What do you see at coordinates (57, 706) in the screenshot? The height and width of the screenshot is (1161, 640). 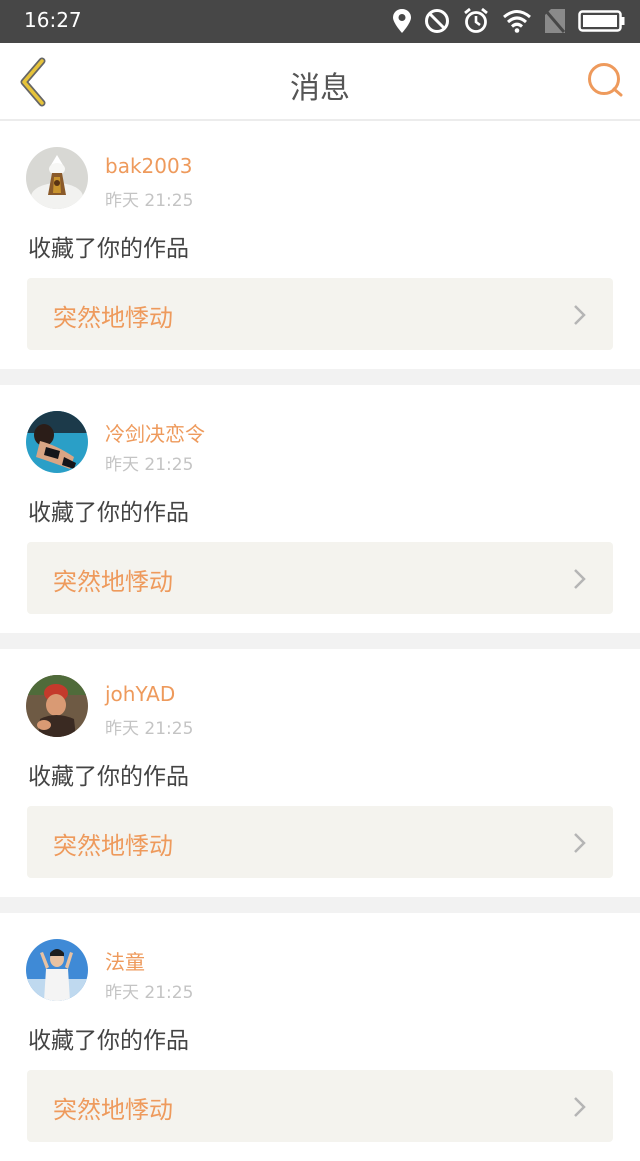 I see `avatar-johyad` at bounding box center [57, 706].